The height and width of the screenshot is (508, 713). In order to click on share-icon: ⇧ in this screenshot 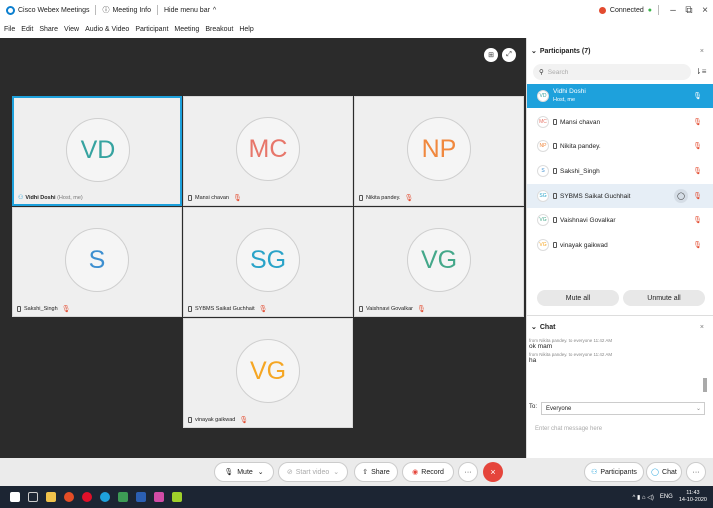, I will do `click(365, 472)`.